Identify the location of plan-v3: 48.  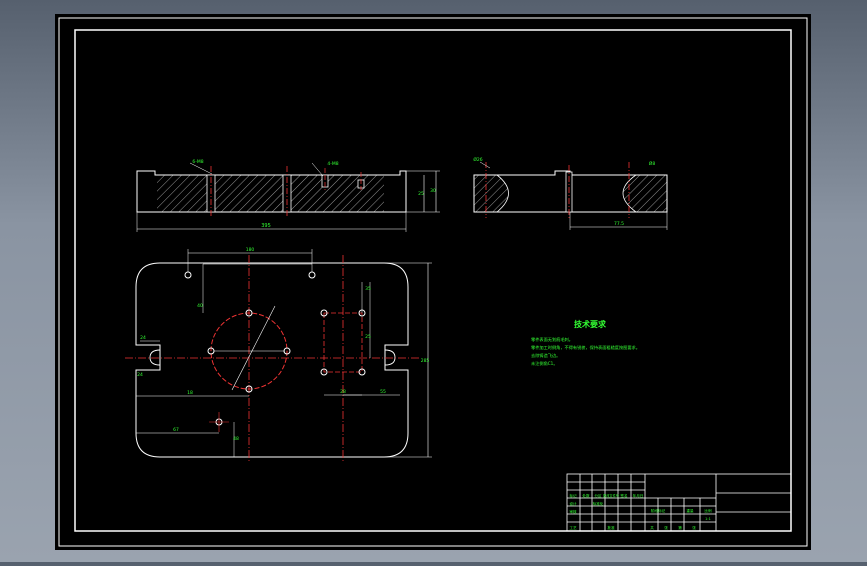
(236, 439).